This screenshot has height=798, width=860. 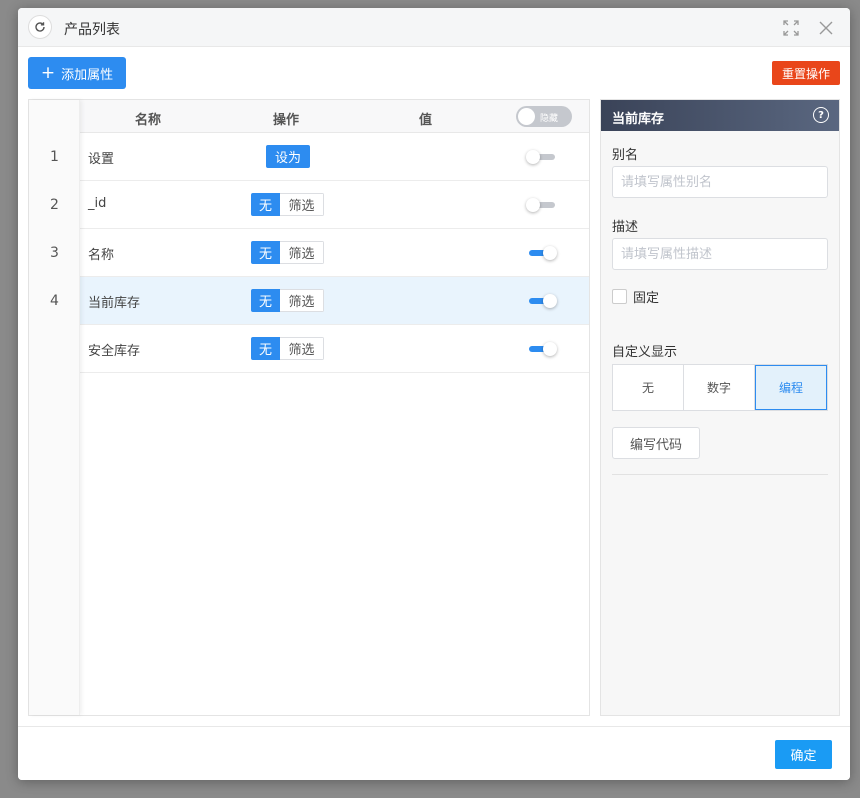 What do you see at coordinates (638, 119) in the screenshot?
I see `panel-title: 当前库存` at bounding box center [638, 119].